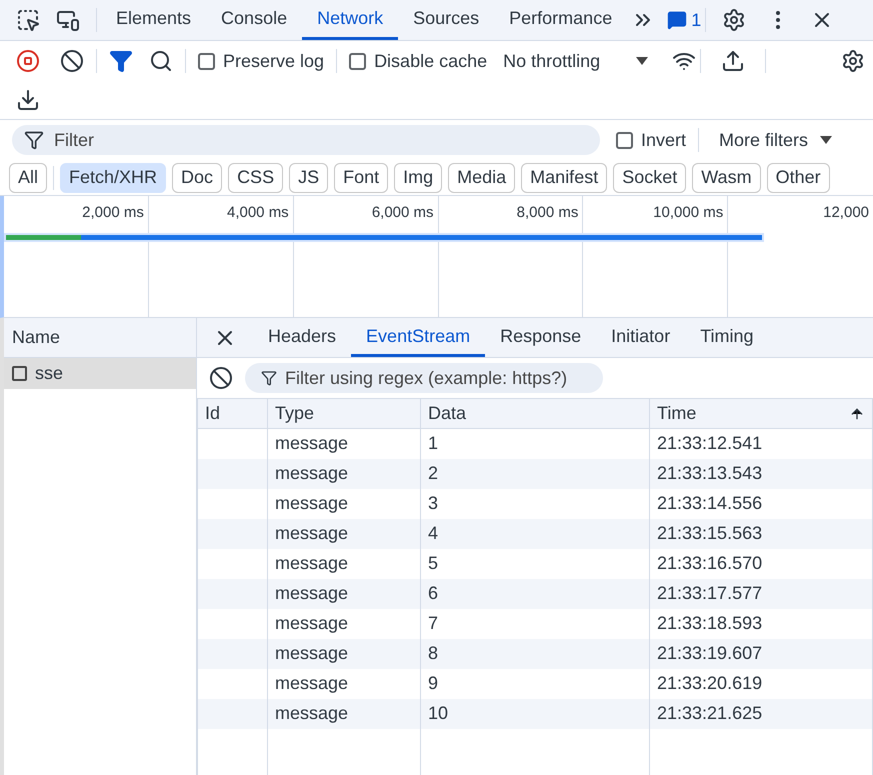 This screenshot has height=775, width=873. Describe the element at coordinates (798, 177) in the screenshot. I see `type-filter-chip: Other` at that location.